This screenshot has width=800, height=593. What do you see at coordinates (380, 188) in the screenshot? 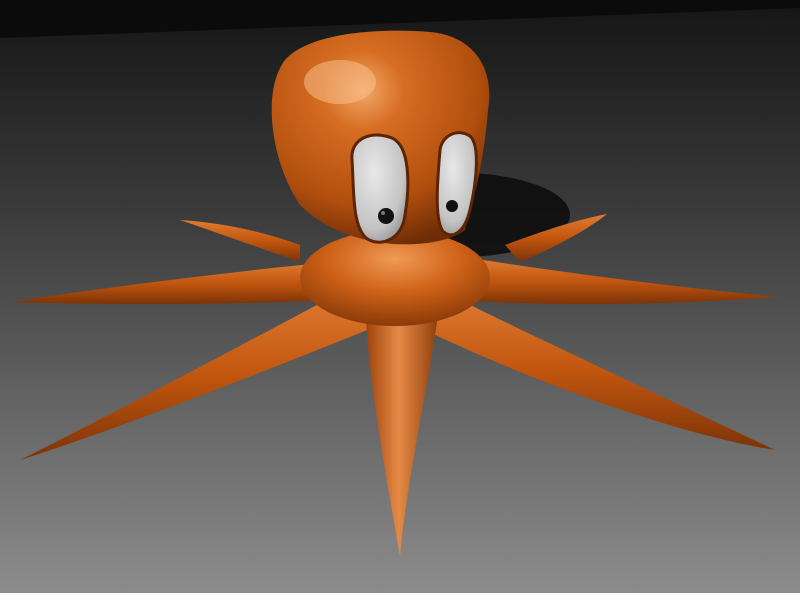
I see `left-eye` at bounding box center [380, 188].